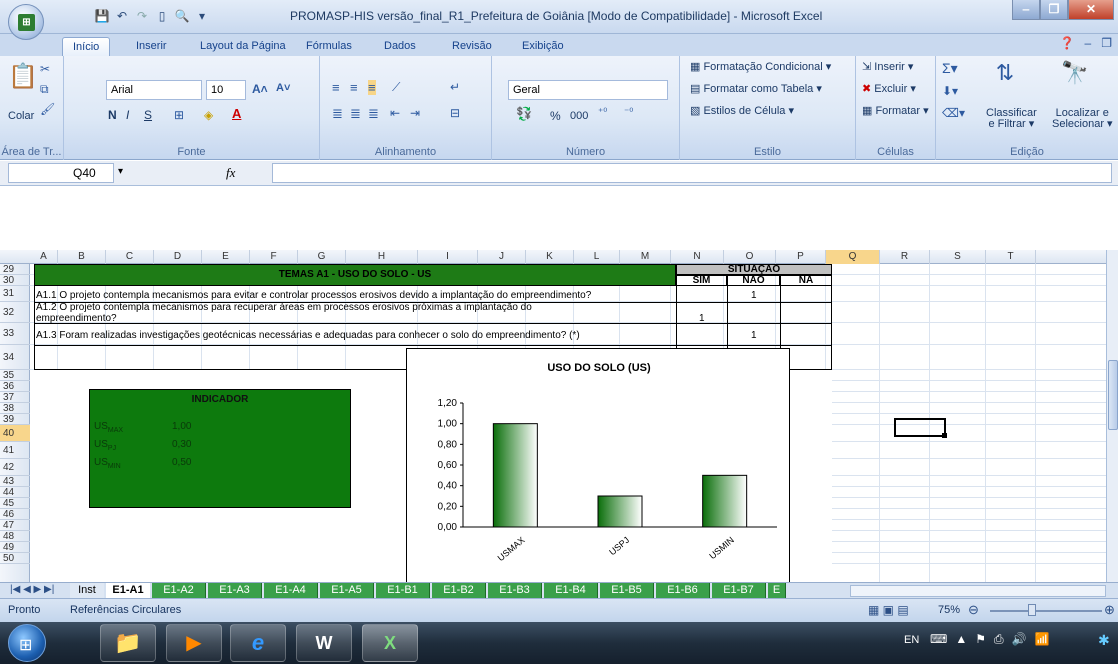 The width and height of the screenshot is (1118, 664). Describe the element at coordinates (291, 591) in the screenshot. I see `sheet-tab-e1-a4: E1-A4` at that location.